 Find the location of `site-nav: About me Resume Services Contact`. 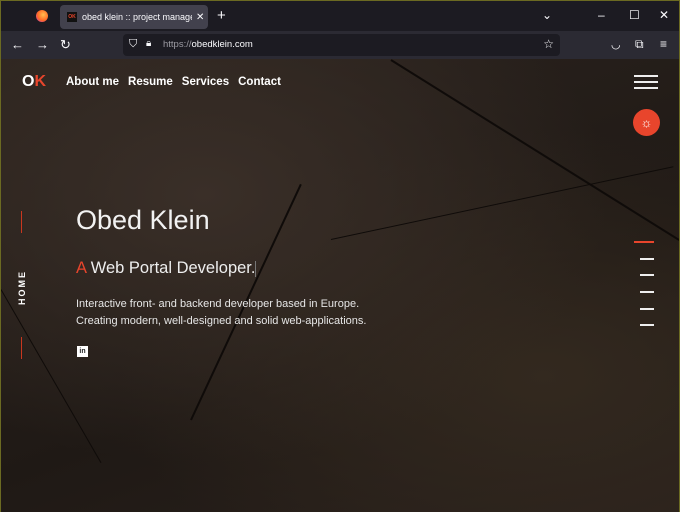

site-nav: About me Resume Services Contact is located at coordinates (173, 82).